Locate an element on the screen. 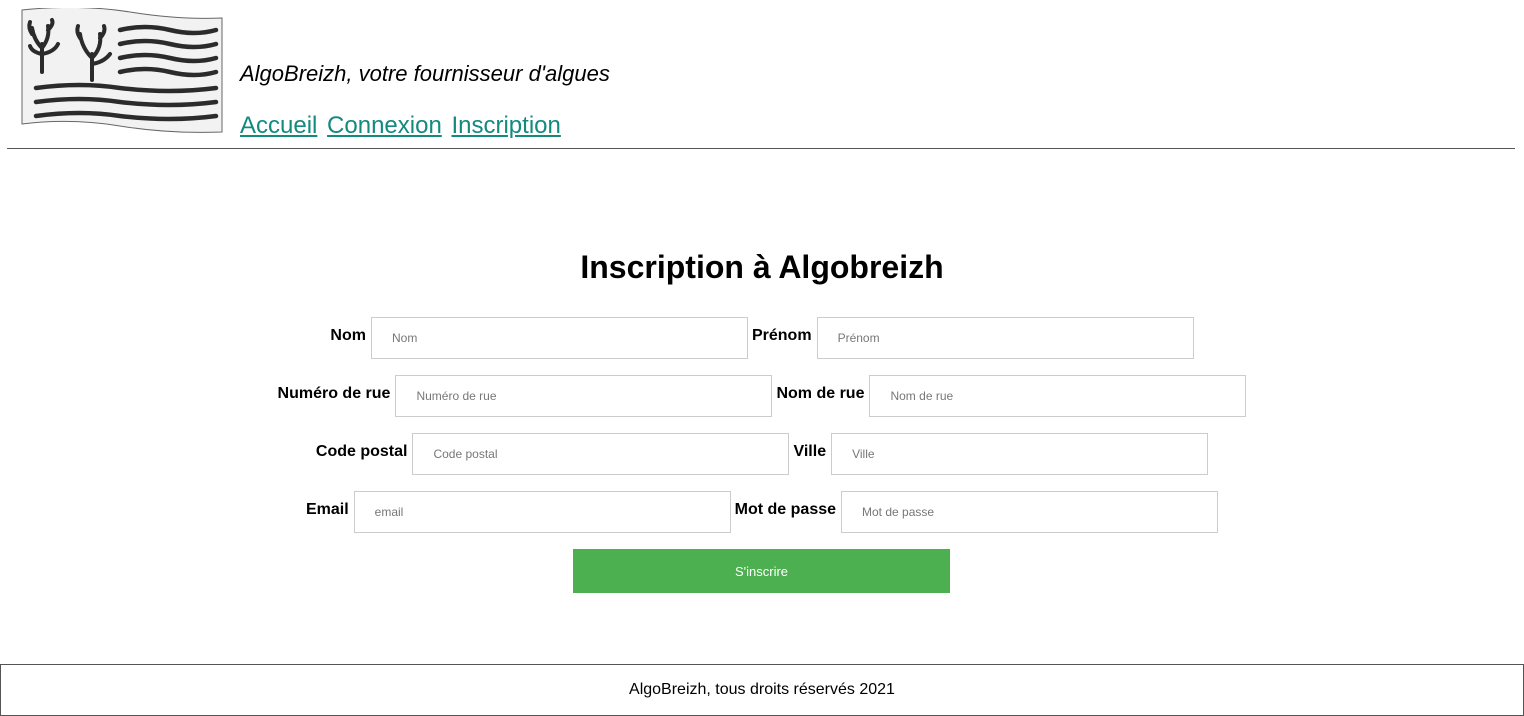 The width and height of the screenshot is (1524, 716). footer-text: AlgoBreizh, tous droits réservés 2021 is located at coordinates (762, 689).